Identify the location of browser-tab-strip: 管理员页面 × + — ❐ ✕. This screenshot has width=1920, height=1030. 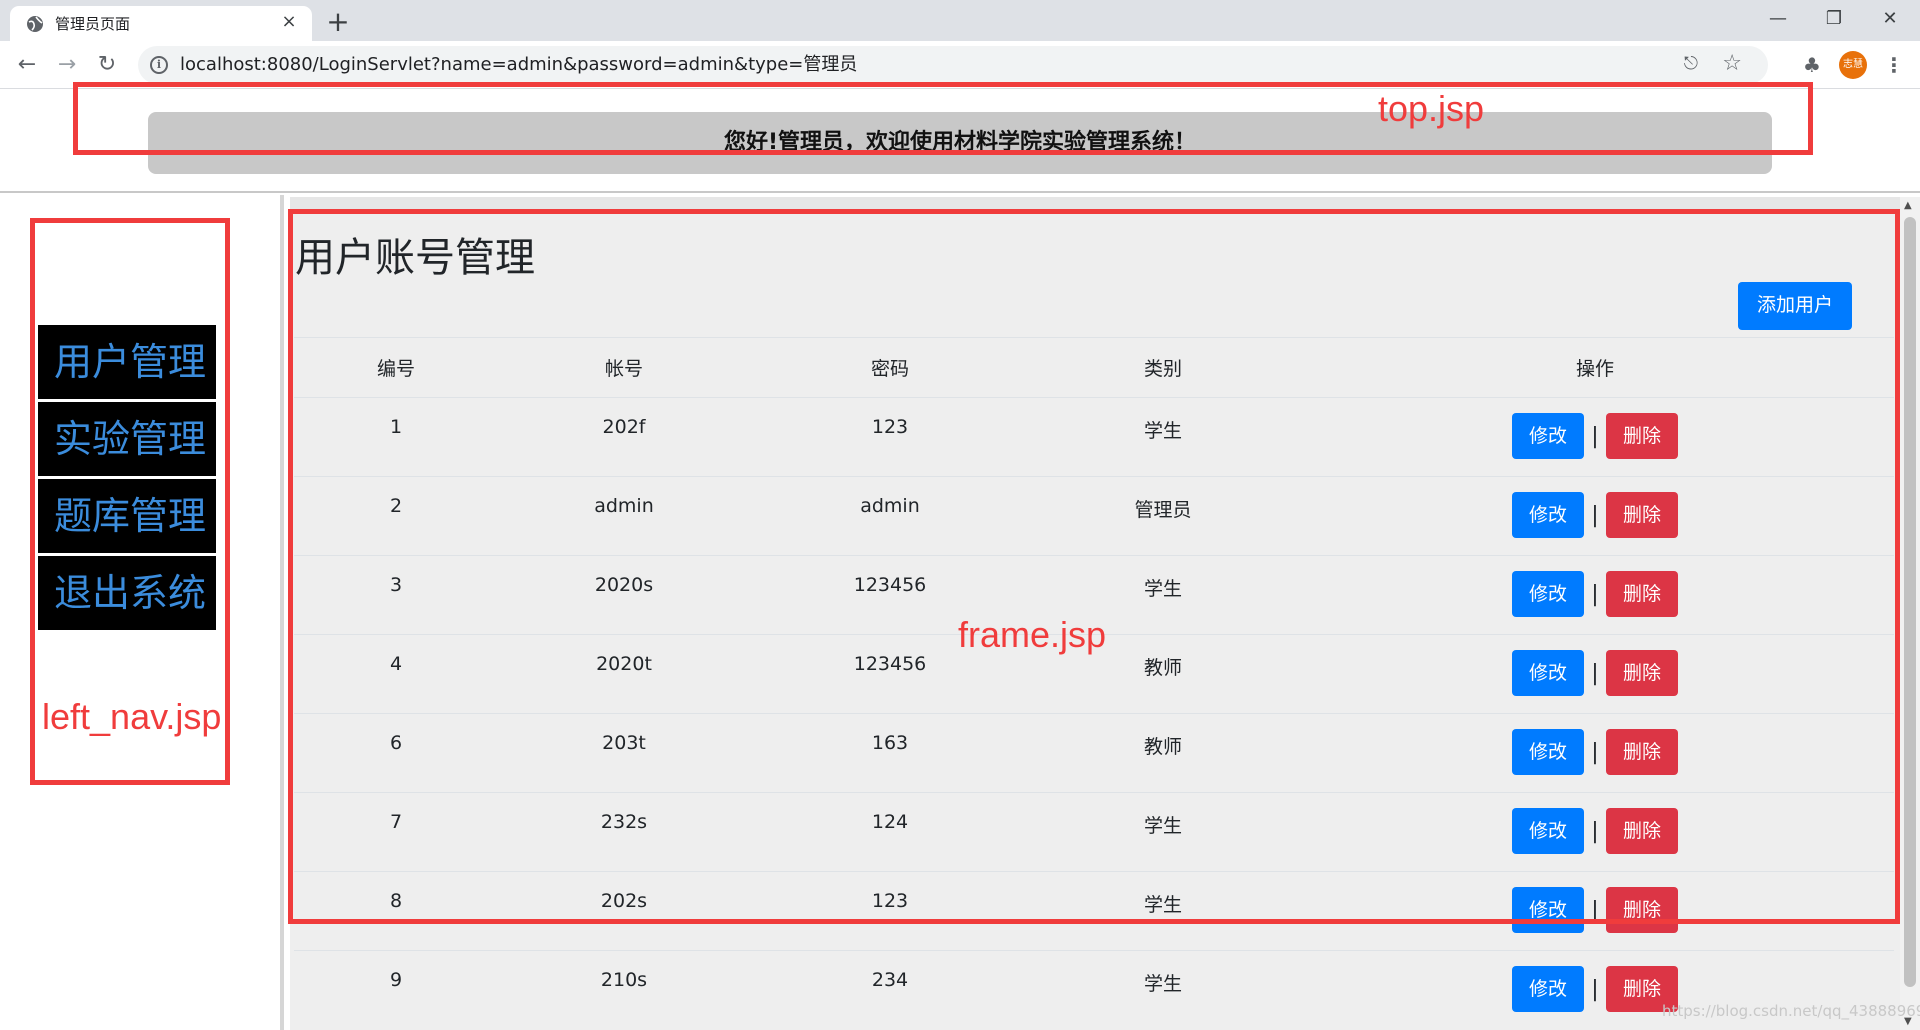
(960, 20).